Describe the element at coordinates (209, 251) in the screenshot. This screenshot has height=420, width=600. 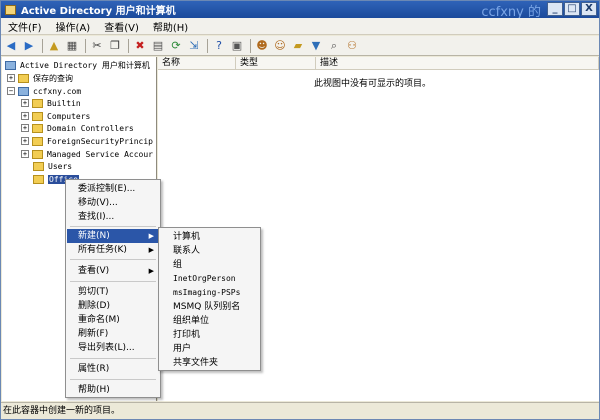
I see `submenu-item-contact: 联系人` at that location.